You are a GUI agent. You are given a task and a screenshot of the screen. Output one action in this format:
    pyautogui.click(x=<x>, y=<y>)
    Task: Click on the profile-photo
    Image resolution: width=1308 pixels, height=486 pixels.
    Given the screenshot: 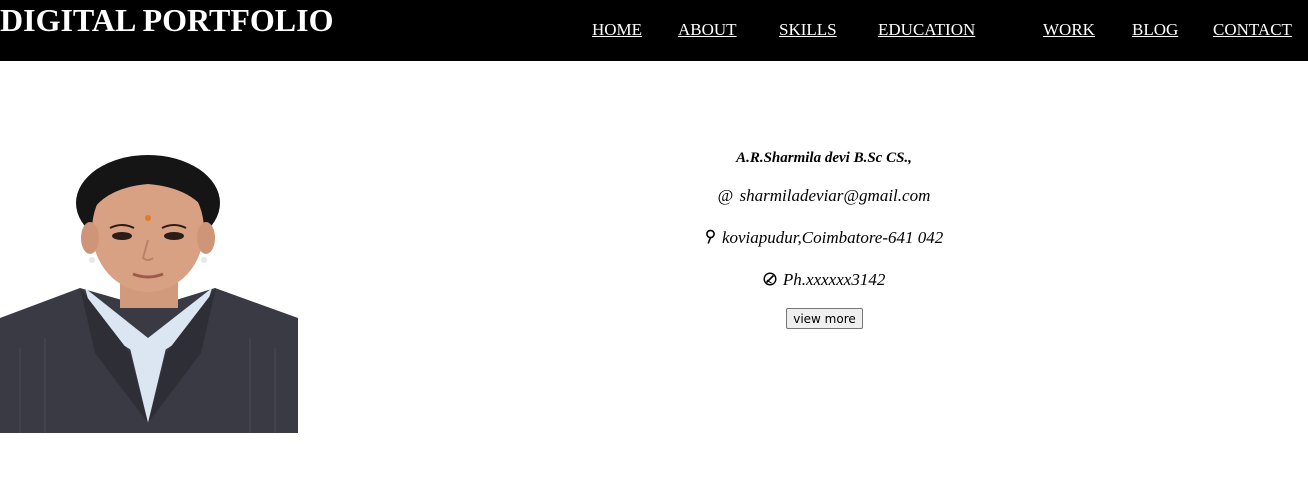 What is the action you would take?
    pyautogui.click(x=149, y=290)
    